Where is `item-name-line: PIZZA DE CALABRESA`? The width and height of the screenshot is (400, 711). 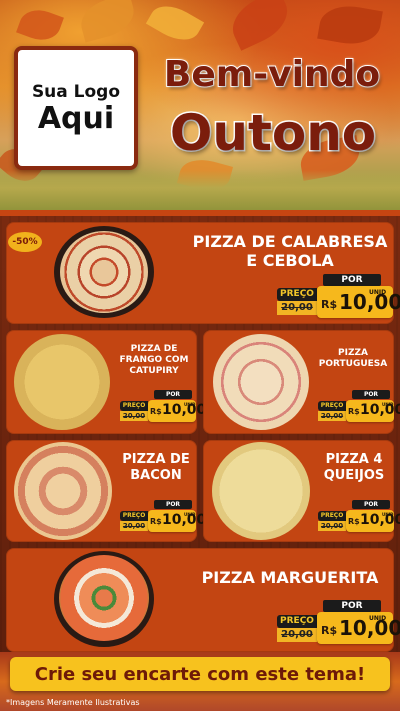 item-name-line: PIZZA DE CALABRESA is located at coordinates (290, 241).